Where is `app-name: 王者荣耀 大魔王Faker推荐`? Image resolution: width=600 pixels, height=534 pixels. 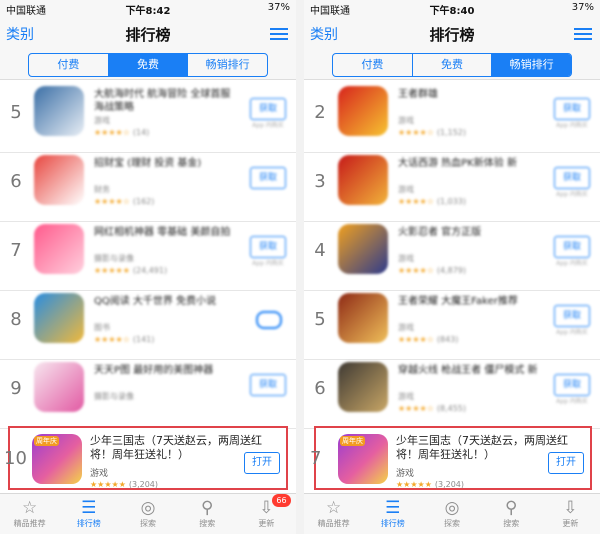 app-name: 王者荣耀 大魔王Faker推荐 is located at coordinates (471, 308).